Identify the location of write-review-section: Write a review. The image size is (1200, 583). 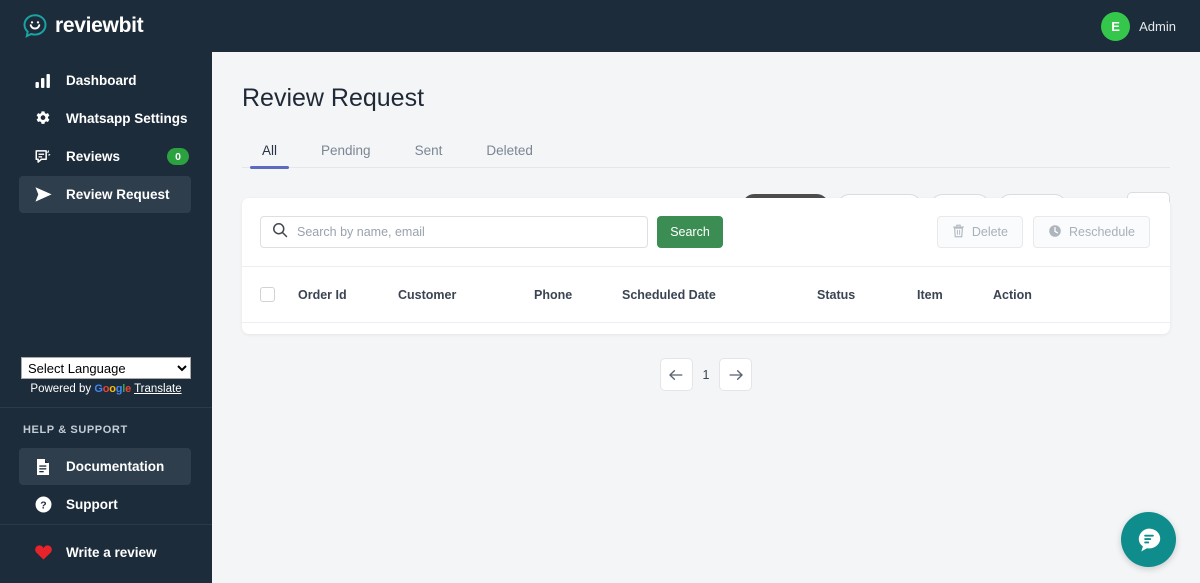
(106, 552).